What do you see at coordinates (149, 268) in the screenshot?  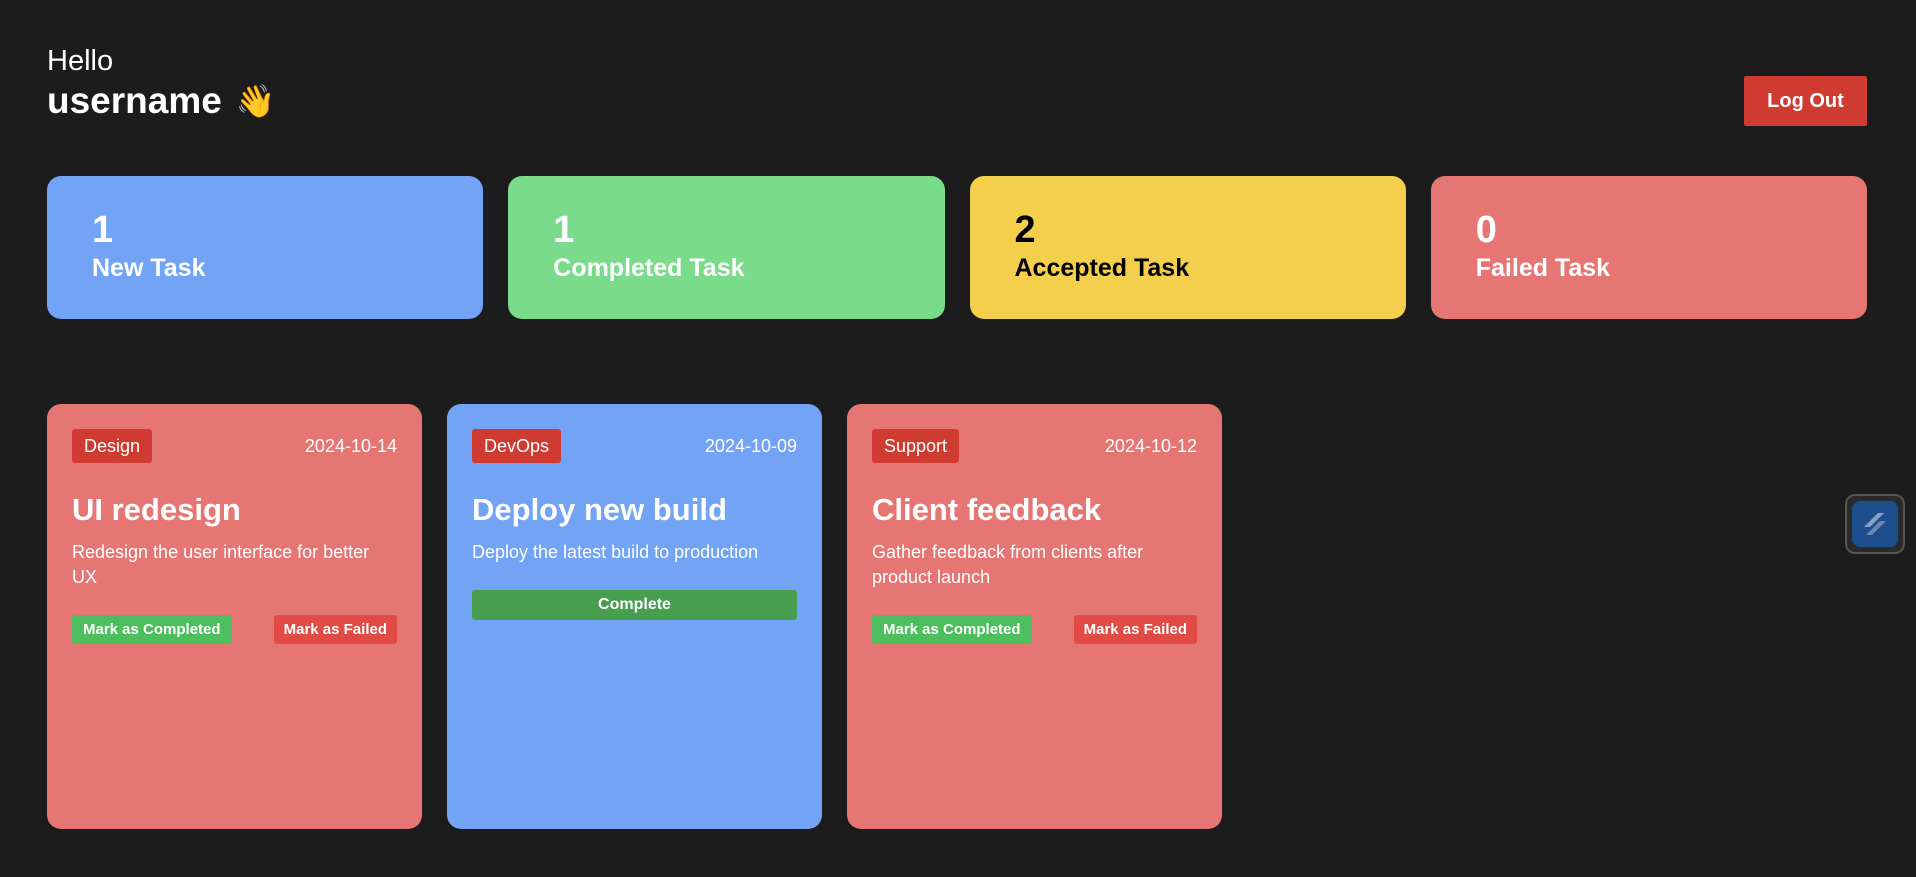 I see `stat-label: New Task` at bounding box center [149, 268].